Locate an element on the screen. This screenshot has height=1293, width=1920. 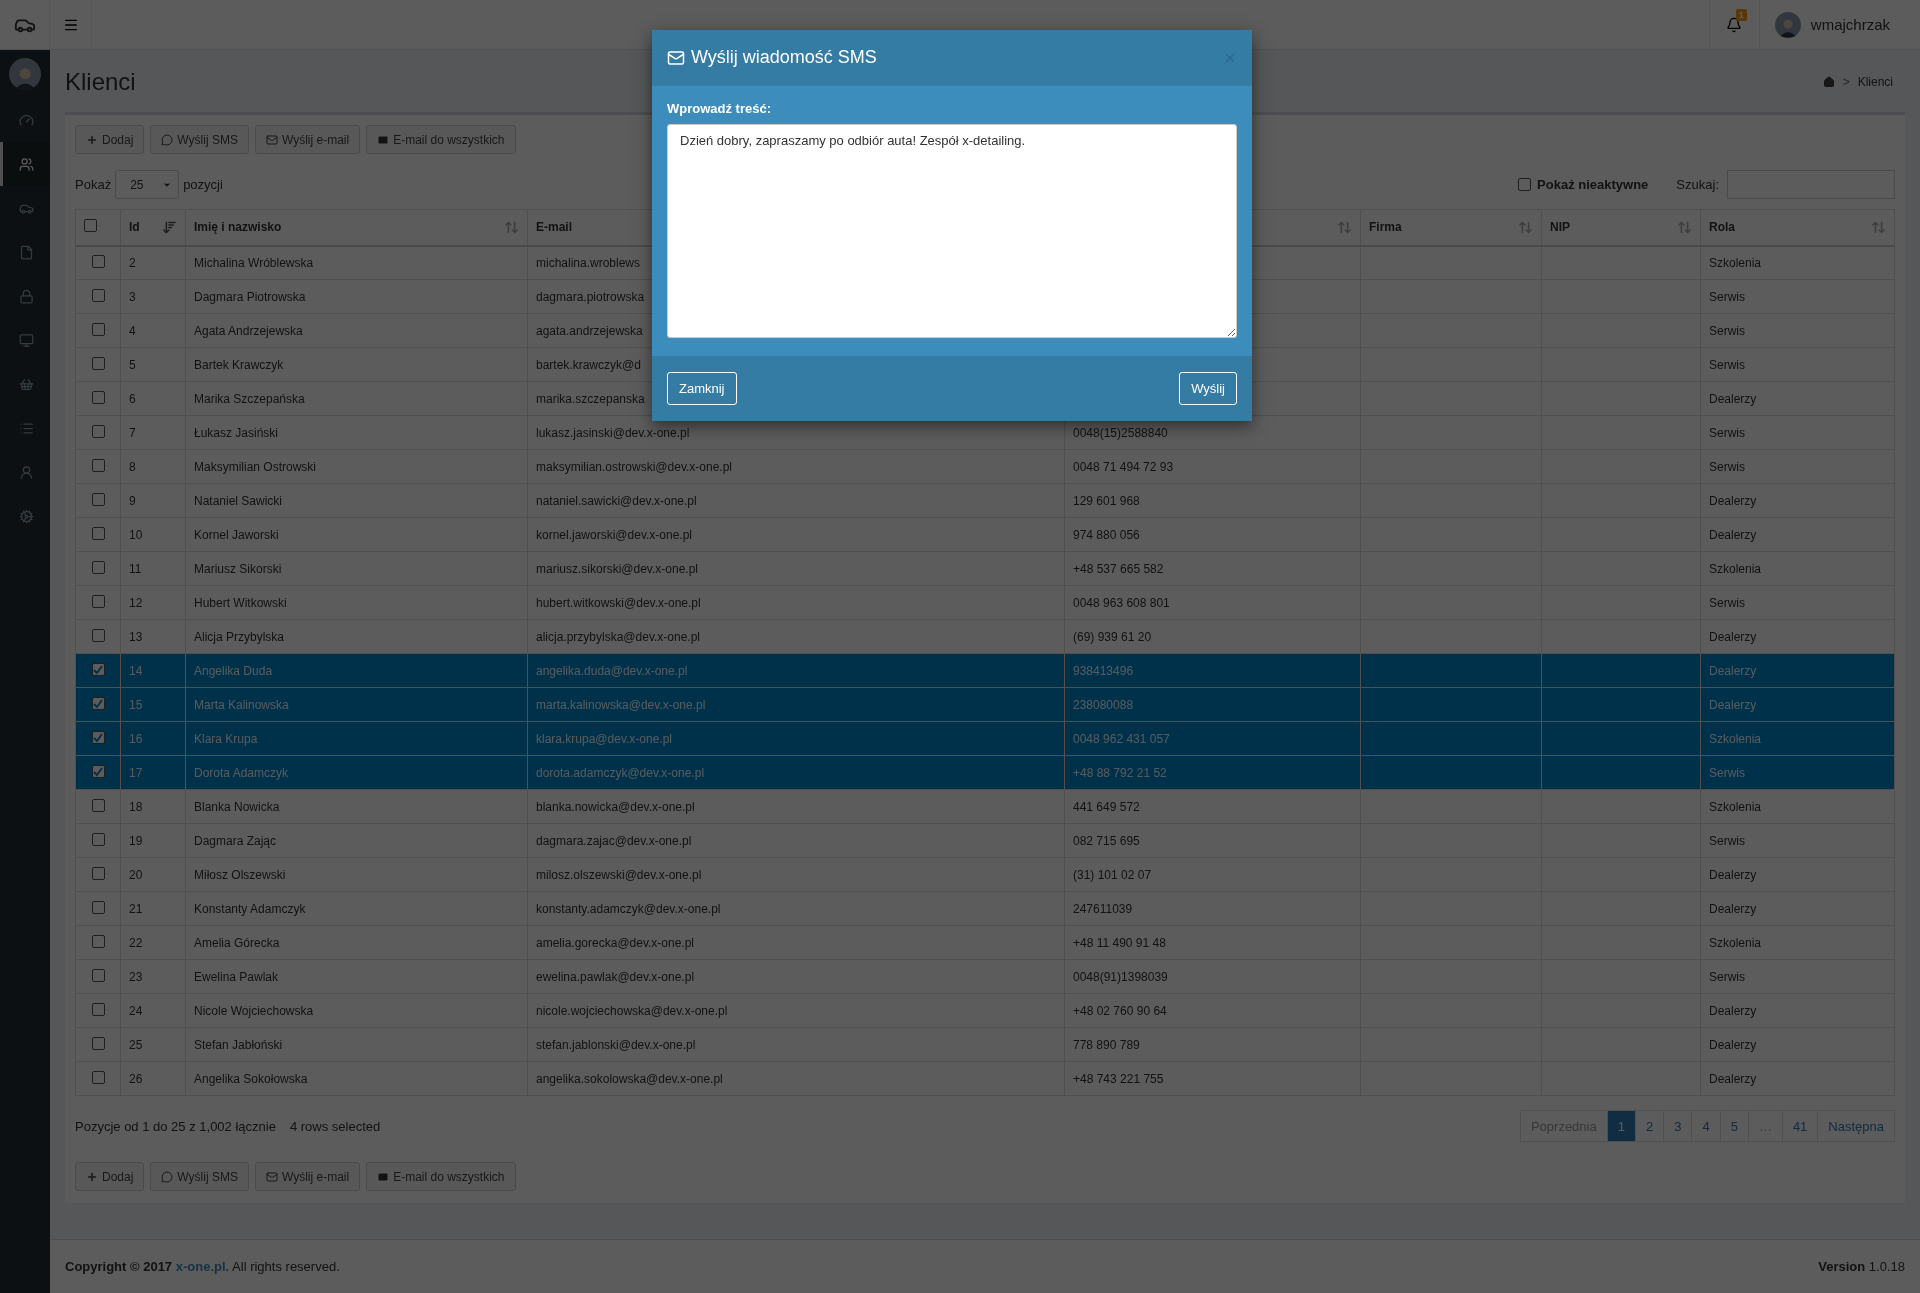
page-button: 5 is located at coordinates (1734, 1126).